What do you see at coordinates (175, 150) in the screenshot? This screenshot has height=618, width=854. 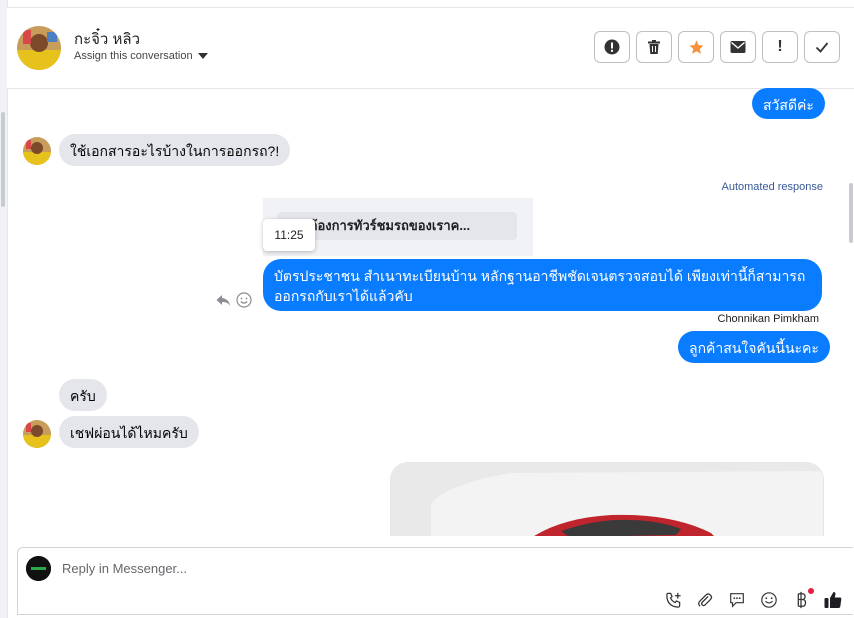 I see `message-incoming: ใช้เอกสารอะไรบ้างในการออกรถ?!` at bounding box center [175, 150].